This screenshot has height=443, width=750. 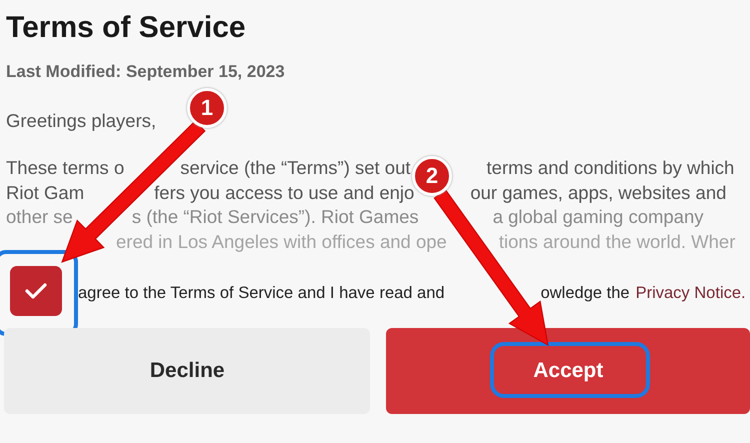 I want to click on checkbox, so click(x=36, y=291).